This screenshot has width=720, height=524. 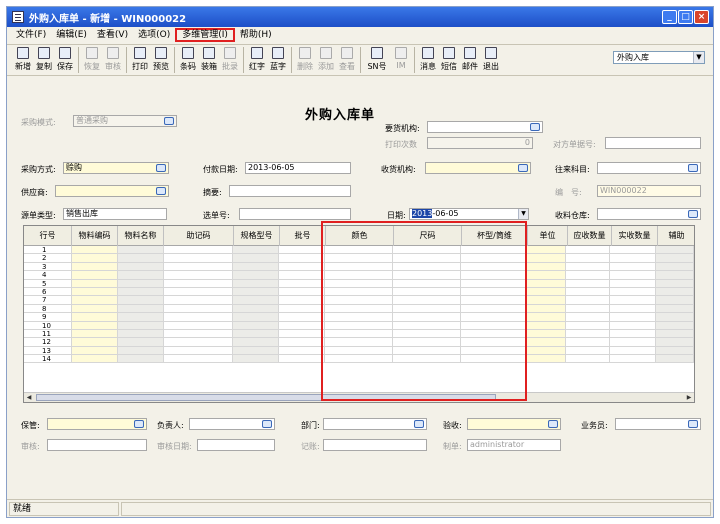 I want to click on grid-column-header: 实收数量, so click(x=635, y=236).